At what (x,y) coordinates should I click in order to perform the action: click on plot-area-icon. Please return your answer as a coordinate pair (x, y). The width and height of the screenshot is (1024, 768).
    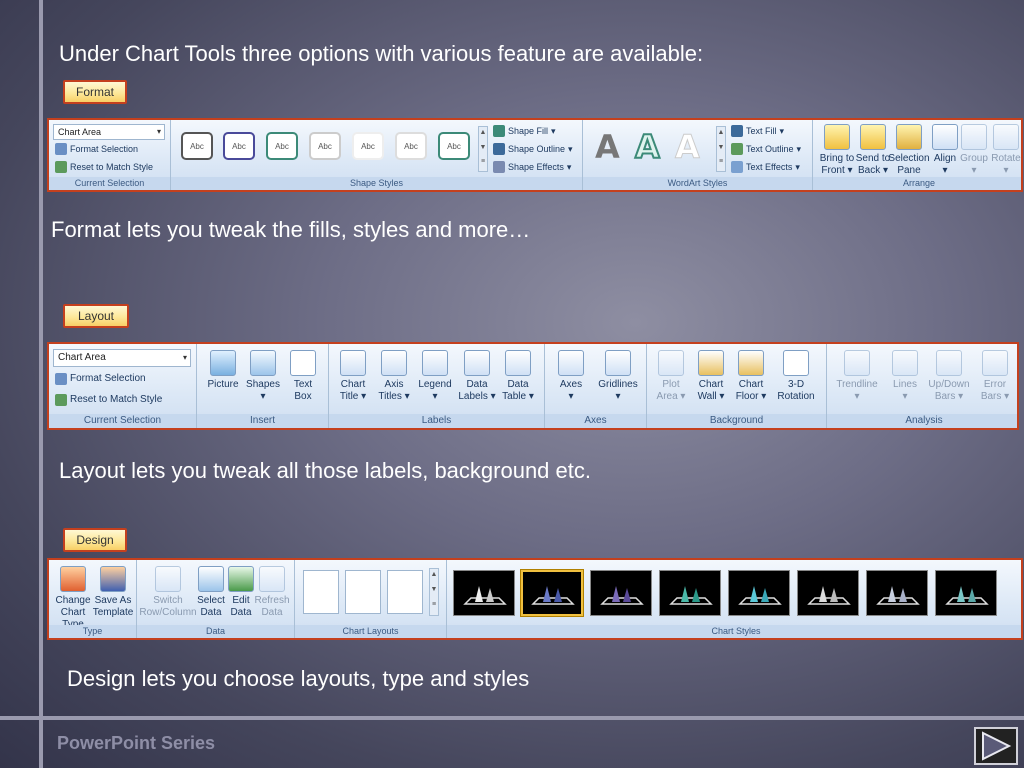
    Looking at the image, I should click on (671, 363).